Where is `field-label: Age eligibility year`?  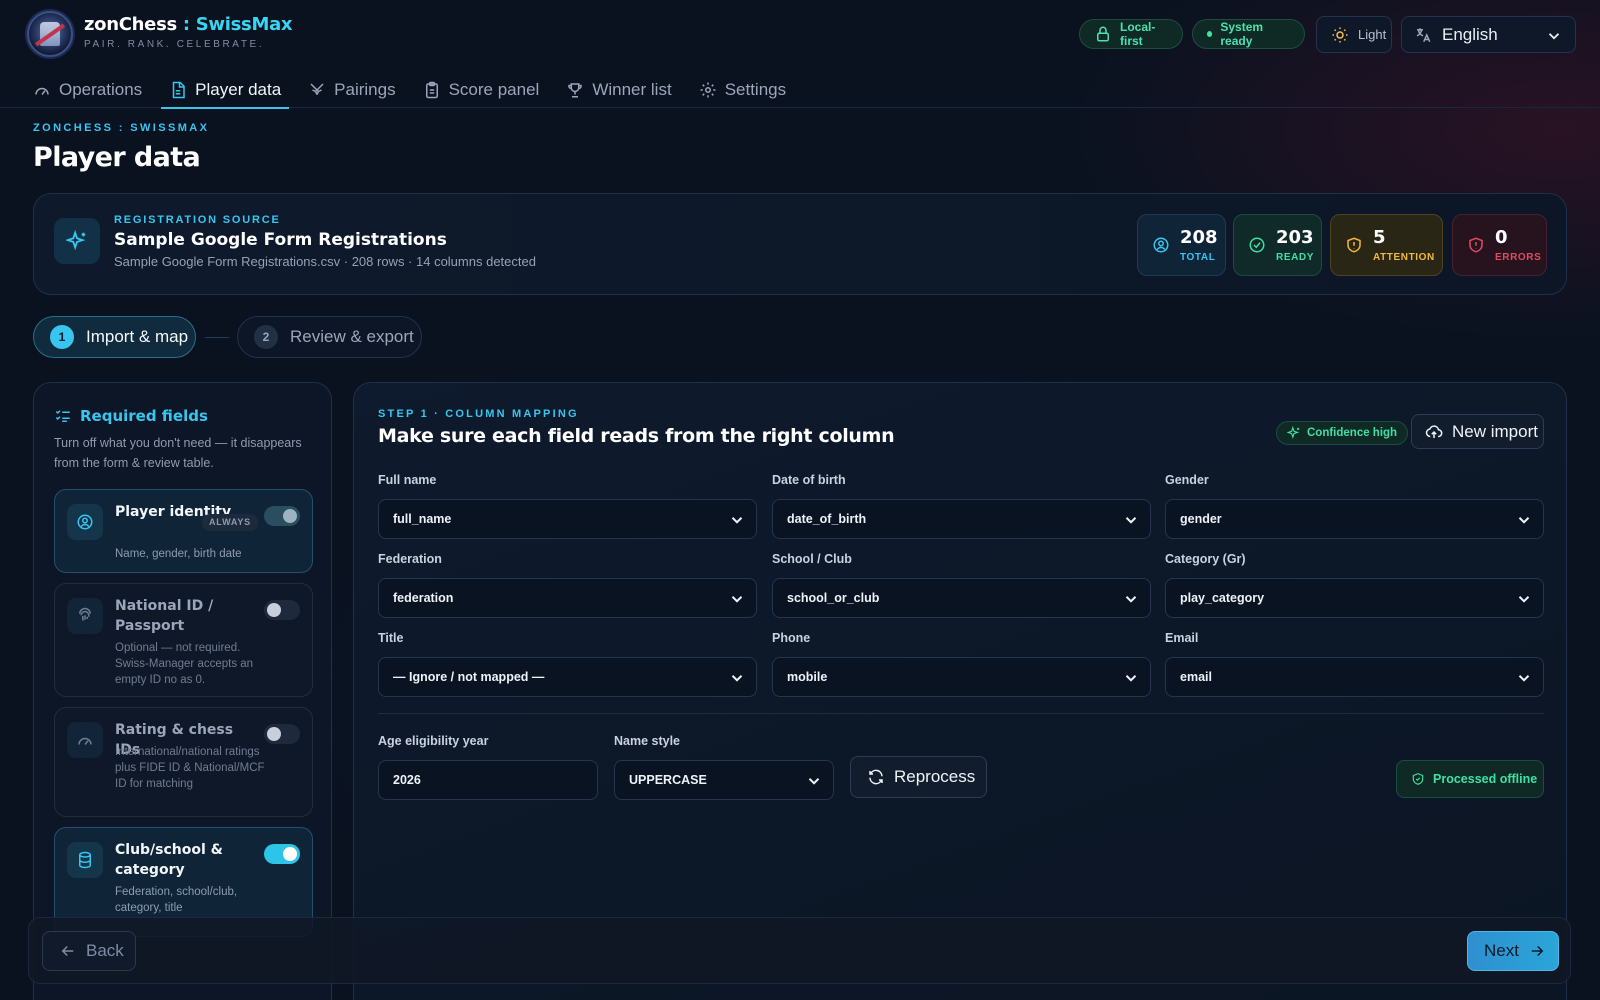 field-label: Age eligibility year is located at coordinates (433, 741).